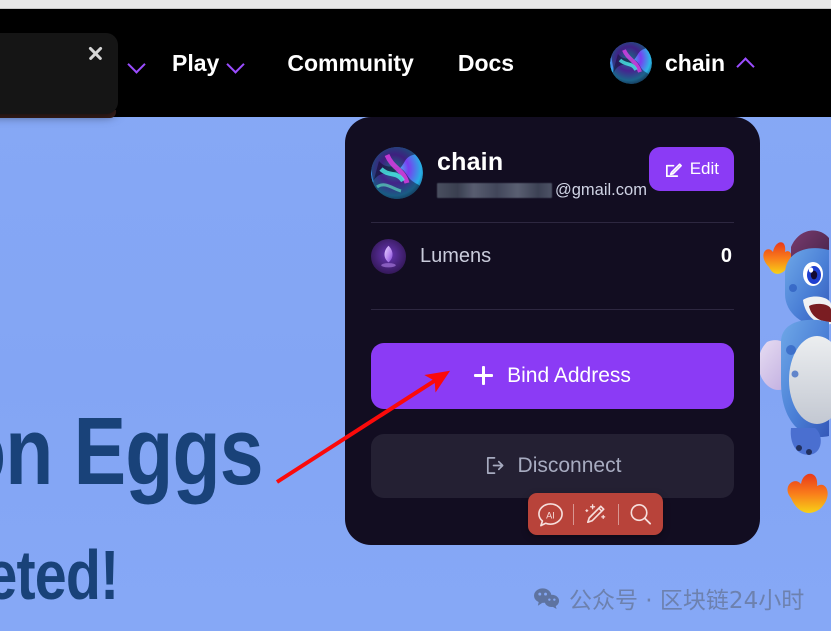  I want to click on wechat-icon, so click(547, 598).